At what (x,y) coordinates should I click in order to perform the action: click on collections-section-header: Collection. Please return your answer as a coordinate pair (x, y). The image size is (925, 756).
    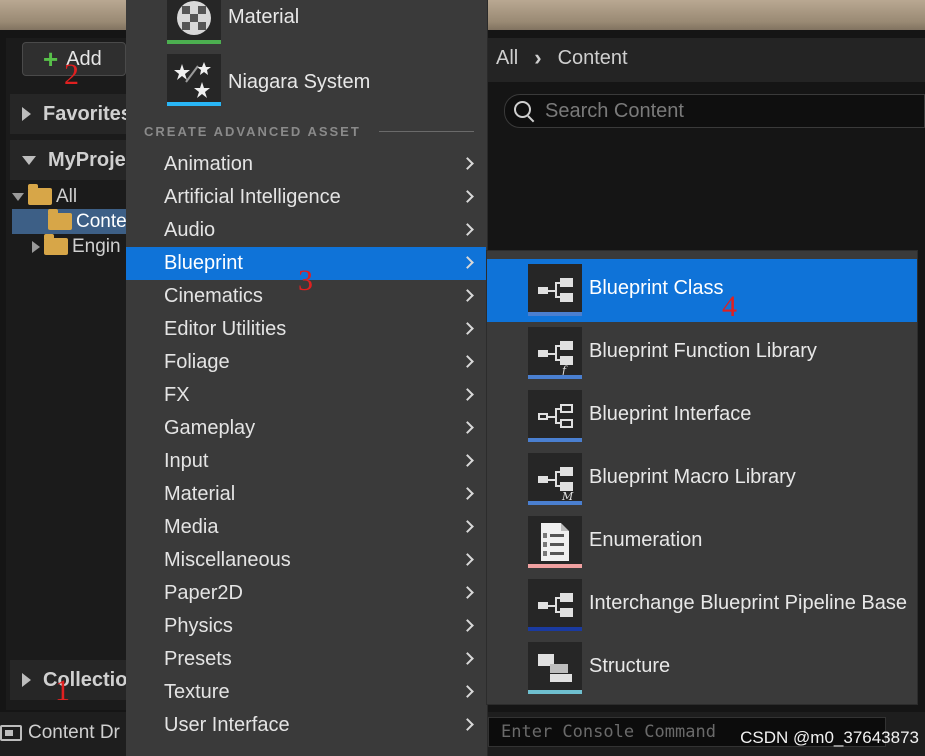
    Looking at the image, I should click on (70, 680).